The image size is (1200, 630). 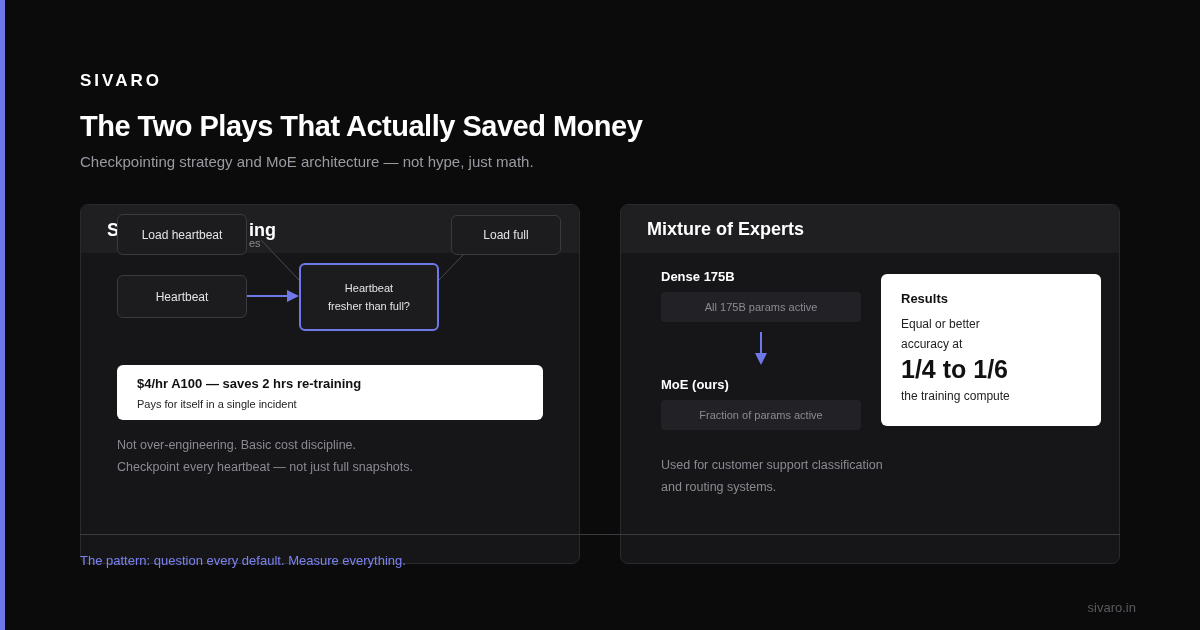 What do you see at coordinates (250, 384) in the screenshot?
I see `callout-title: $4/hr A100 — saves 2 hrs re-training` at bounding box center [250, 384].